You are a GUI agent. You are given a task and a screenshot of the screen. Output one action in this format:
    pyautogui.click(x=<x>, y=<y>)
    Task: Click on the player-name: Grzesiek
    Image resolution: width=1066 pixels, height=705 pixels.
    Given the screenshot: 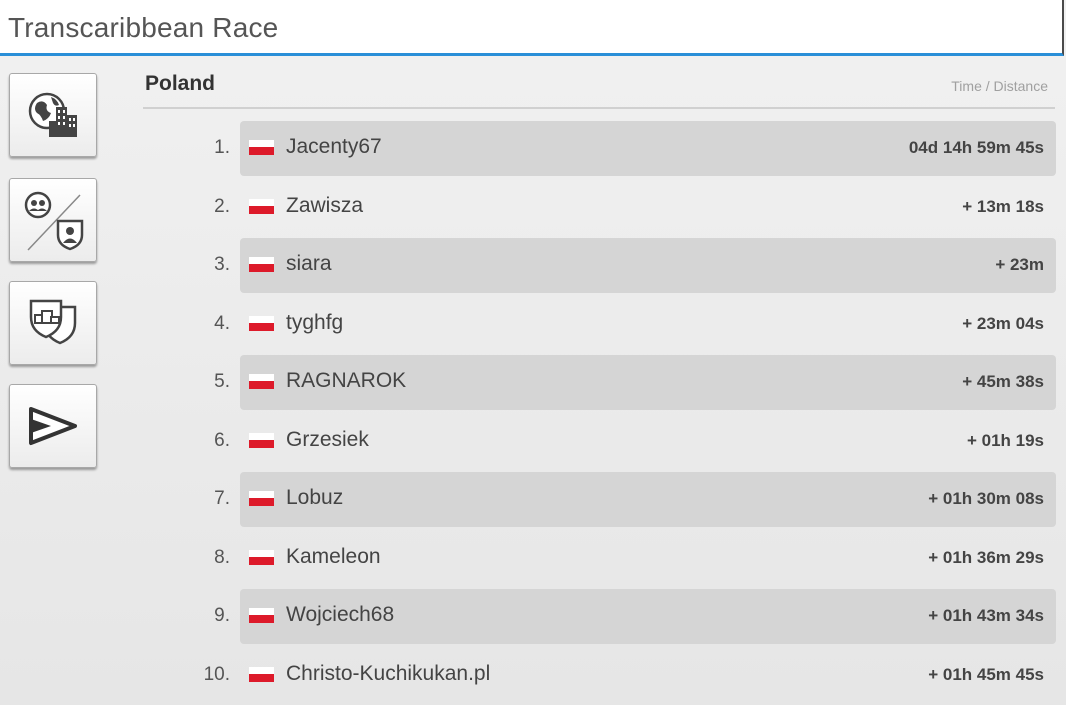 What is the action you would take?
    pyautogui.click(x=327, y=439)
    